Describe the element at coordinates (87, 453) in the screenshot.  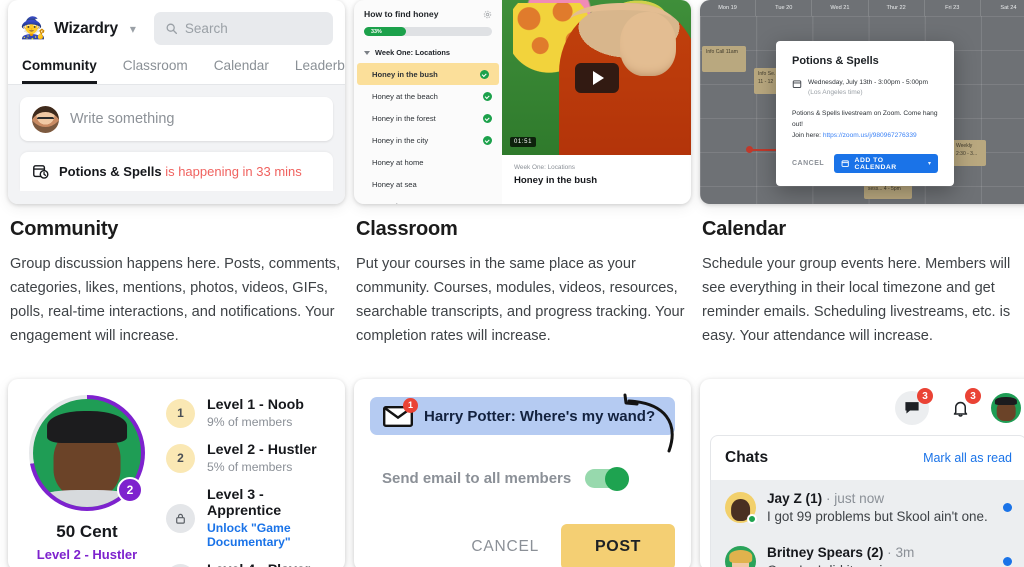
I see `level-progress-ring: 2` at that location.